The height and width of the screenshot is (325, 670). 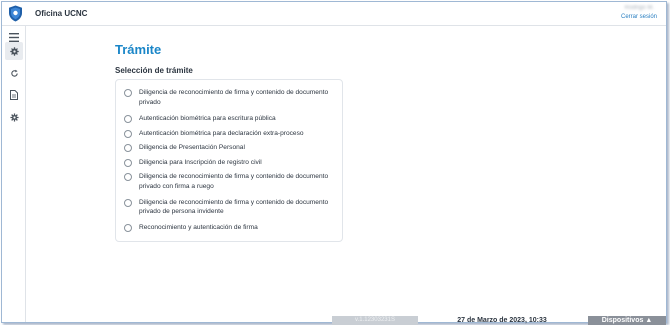 I want to click on gear-icon, so click(x=14, y=51).